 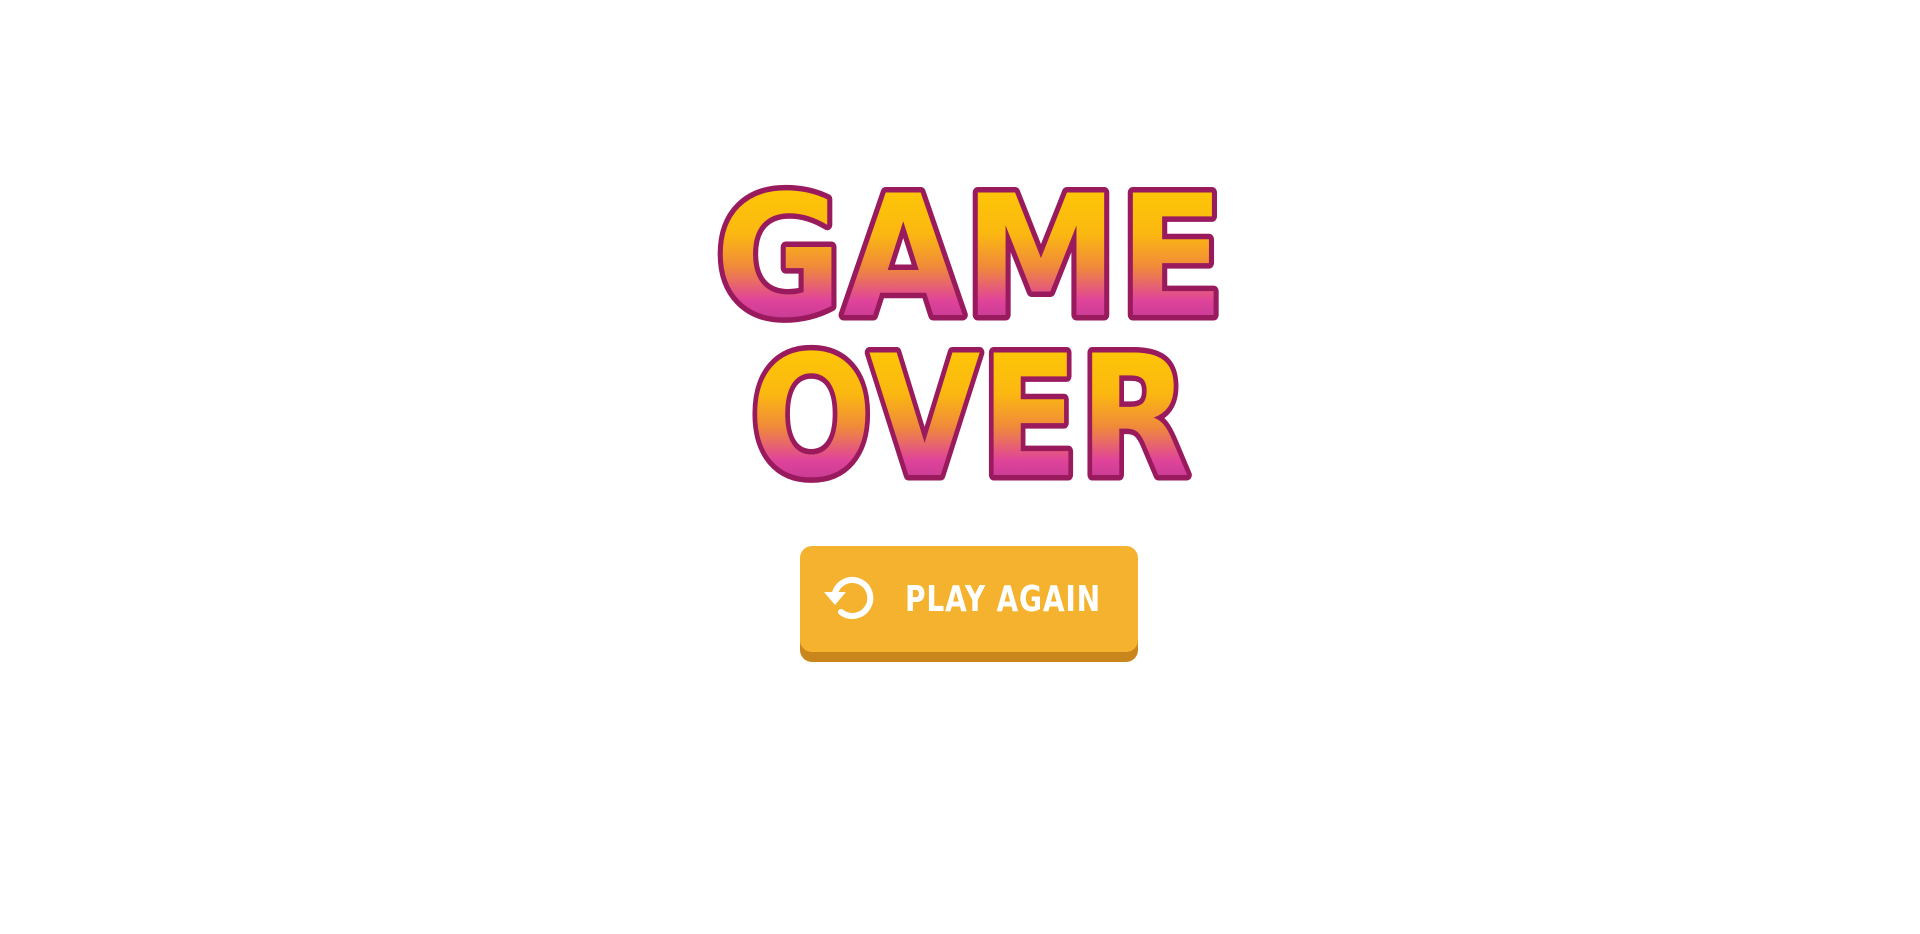 I want to click on title-line-over: OVER, so click(x=970, y=417).